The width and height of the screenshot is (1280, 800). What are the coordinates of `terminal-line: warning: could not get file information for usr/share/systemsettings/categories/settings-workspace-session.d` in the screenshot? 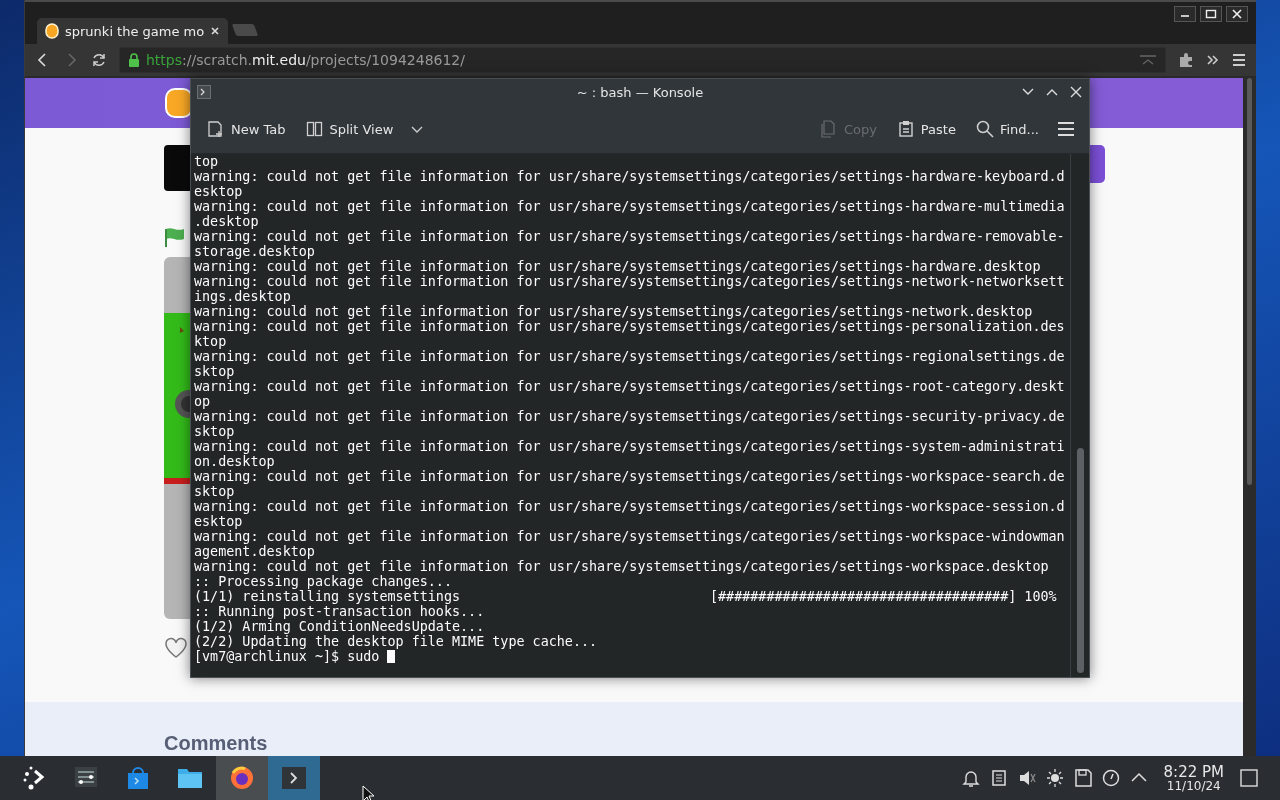 It's located at (630, 506).